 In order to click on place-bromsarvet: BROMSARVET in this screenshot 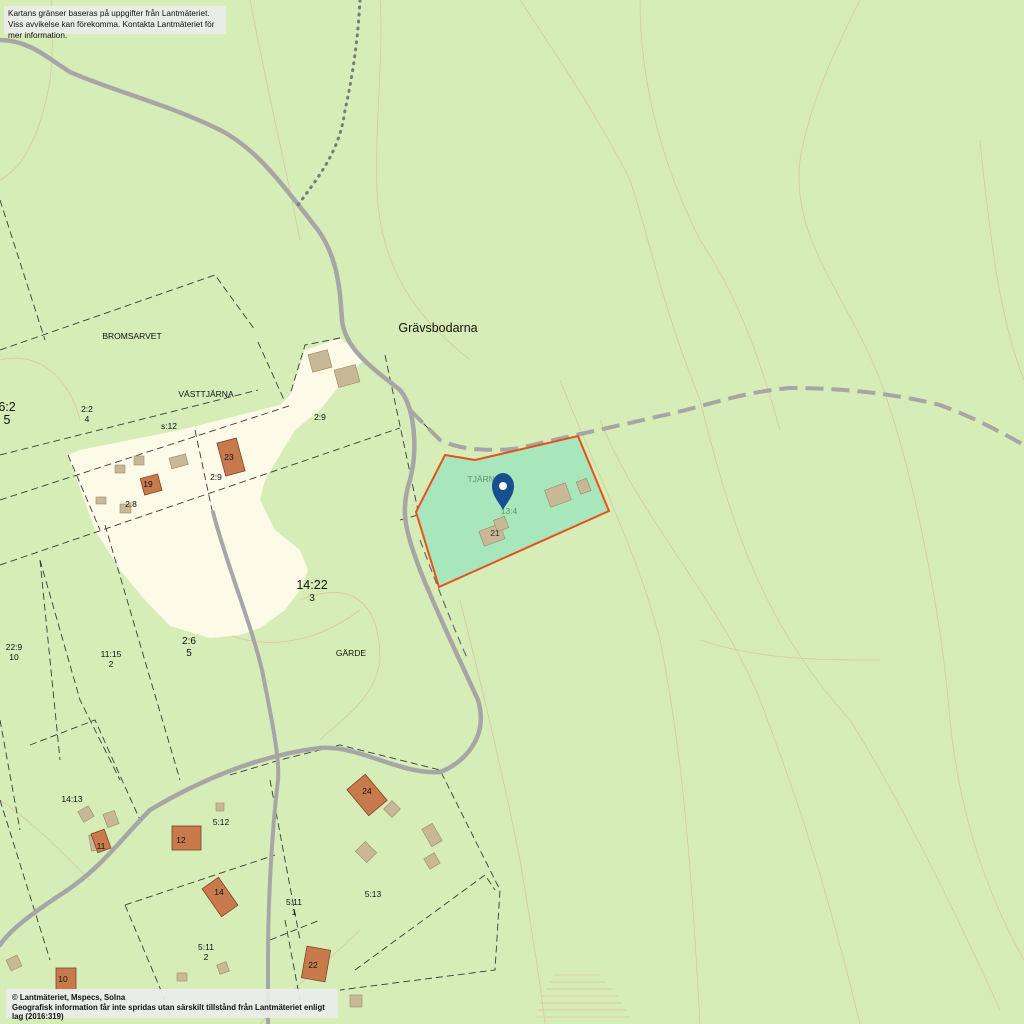, I will do `click(131, 336)`.